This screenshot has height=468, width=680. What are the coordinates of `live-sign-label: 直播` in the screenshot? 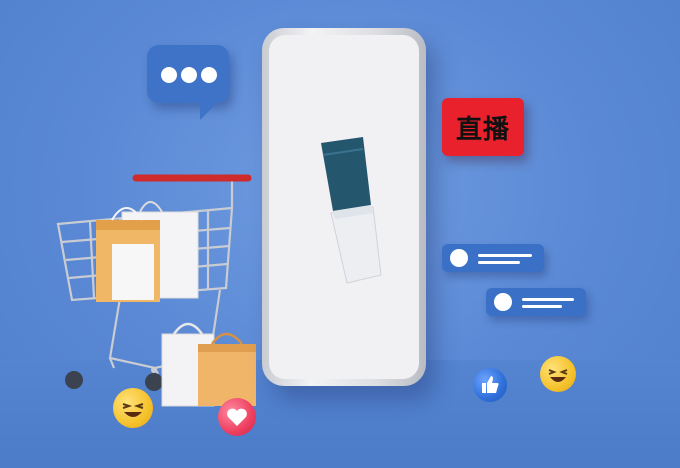 It's located at (482, 129).